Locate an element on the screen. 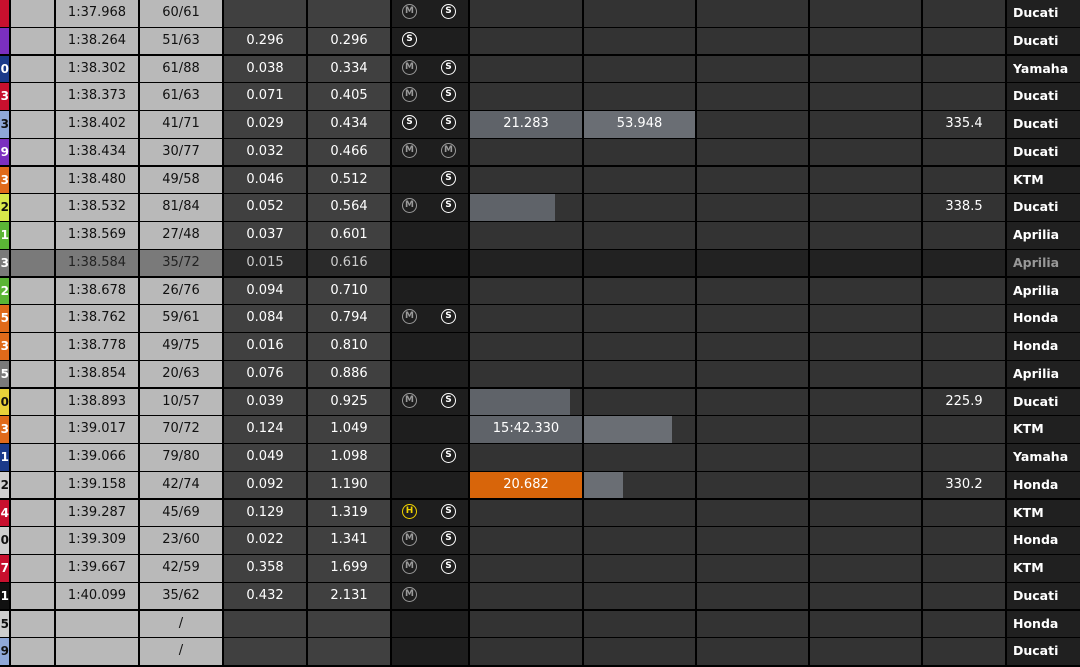 This screenshot has width=1080, height=667. top-speed: 225.9 is located at coordinates (964, 401).